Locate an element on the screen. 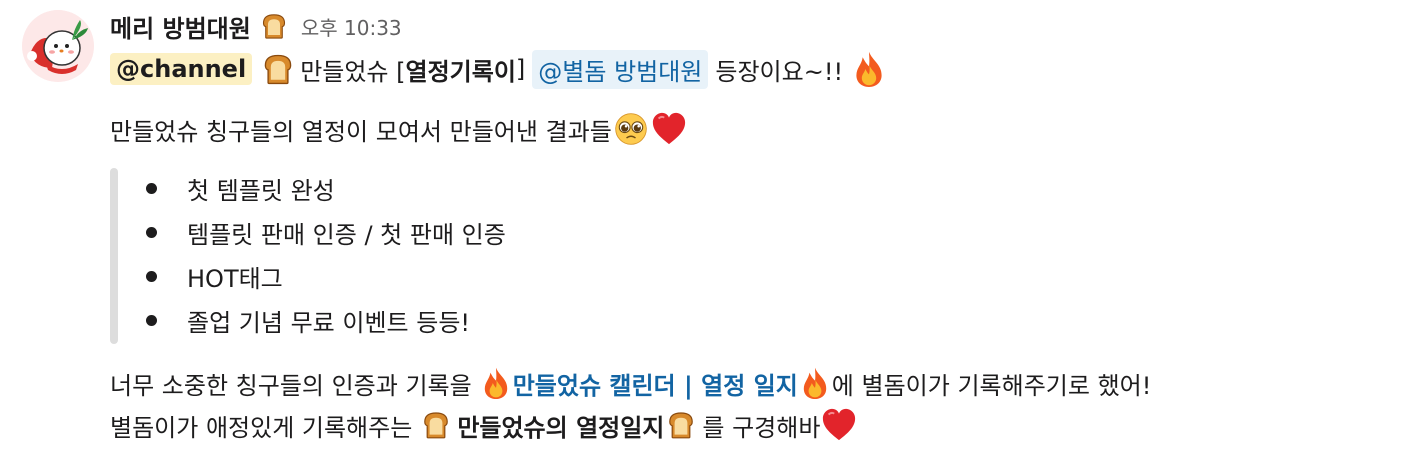 This screenshot has height=452, width=1416. line-3-text-b: 에 별돔이가 기록해주기로 했어! is located at coordinates (991, 385).